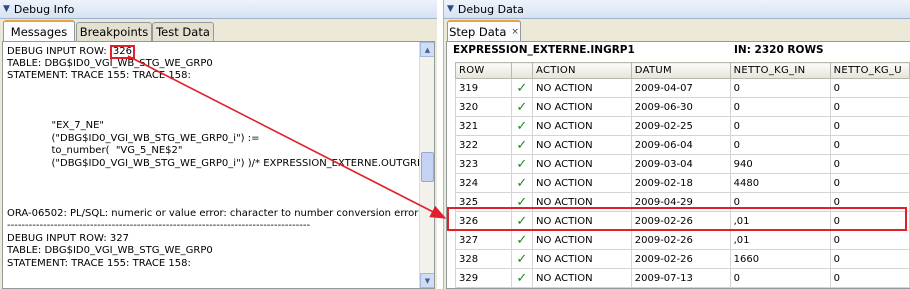 Image resolution: width=910 pixels, height=289 pixels. I want to click on table-row: 320 ✓ NO ACTION 2009-06-30 0 0, so click(682, 107).